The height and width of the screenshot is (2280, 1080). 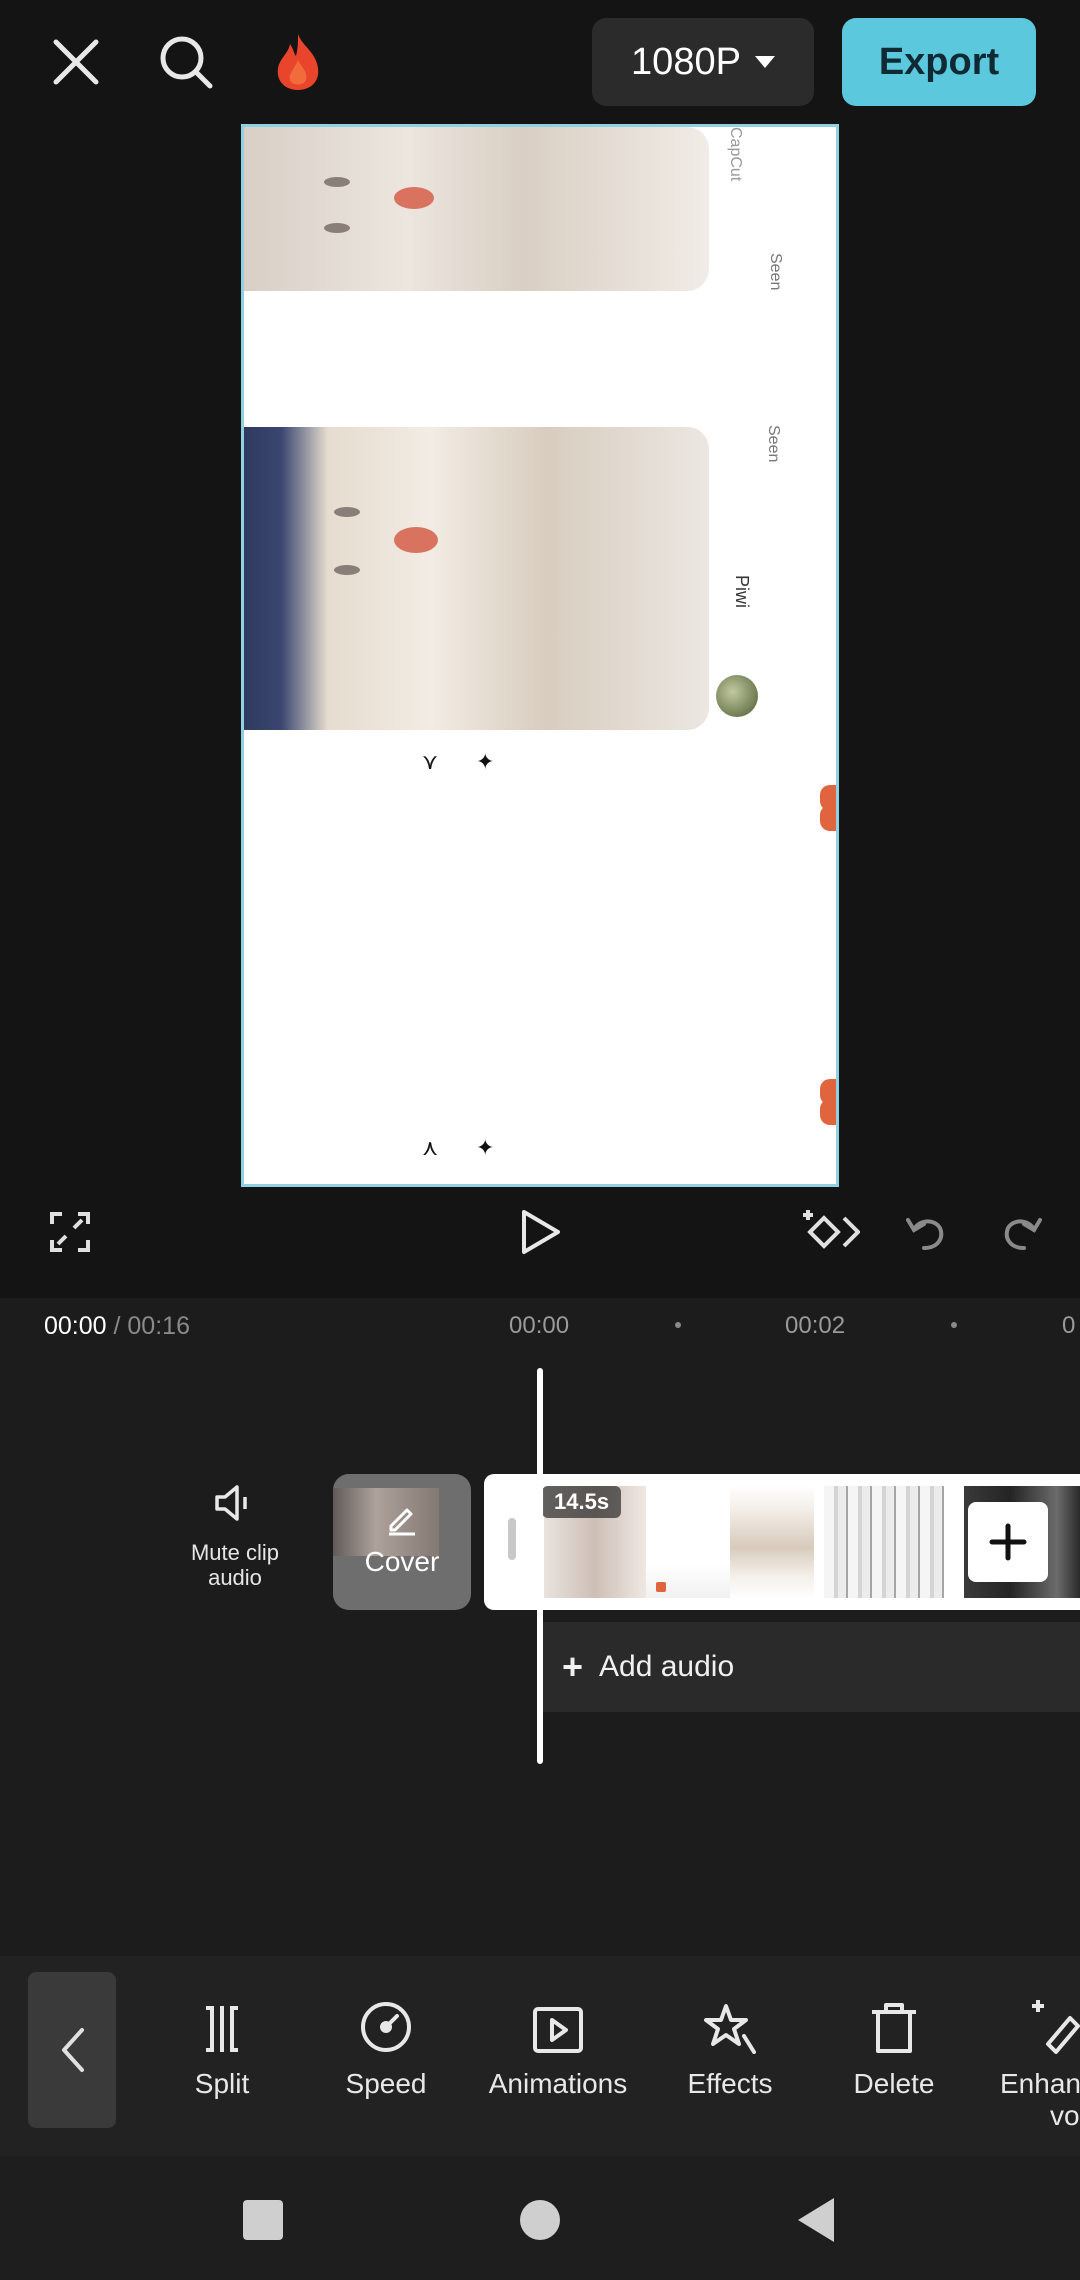 I want to click on time-readout: 00:00 / 00:16, so click(x=117, y=1326).